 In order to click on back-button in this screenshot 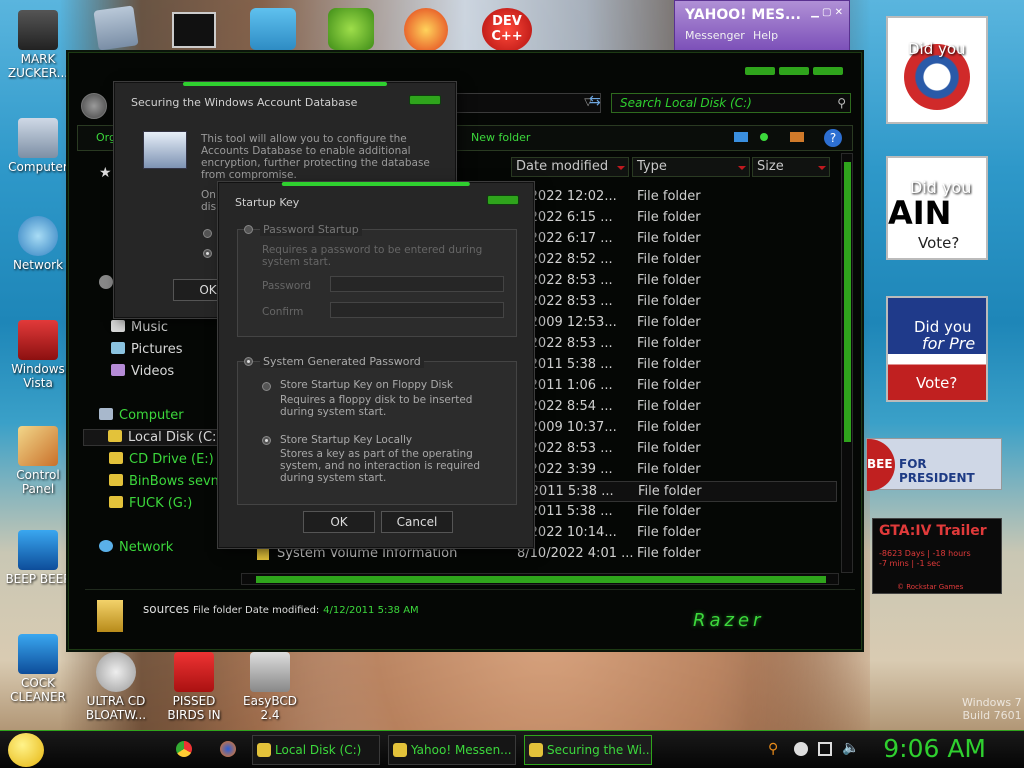, I will do `click(94, 106)`.